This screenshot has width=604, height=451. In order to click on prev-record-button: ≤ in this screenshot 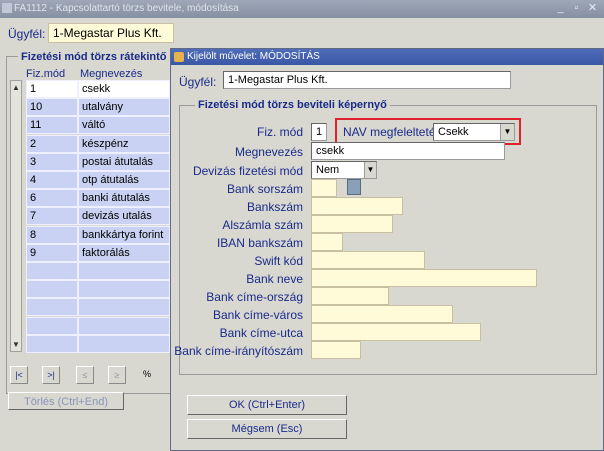, I will do `click(85, 375)`.